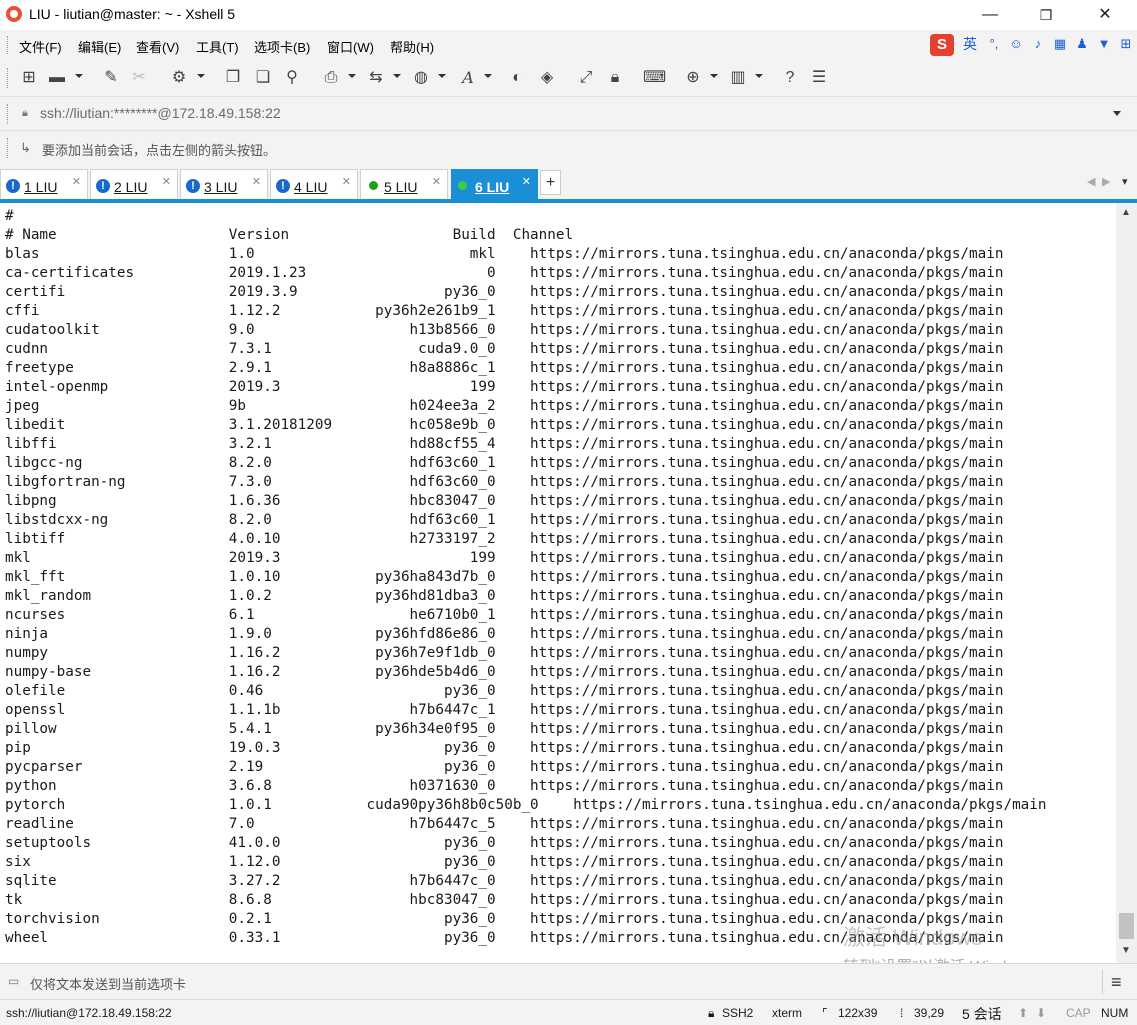 This screenshot has width=1137, height=1025. Describe the element at coordinates (9, 148) in the screenshot. I see `hintbar-grip` at that location.